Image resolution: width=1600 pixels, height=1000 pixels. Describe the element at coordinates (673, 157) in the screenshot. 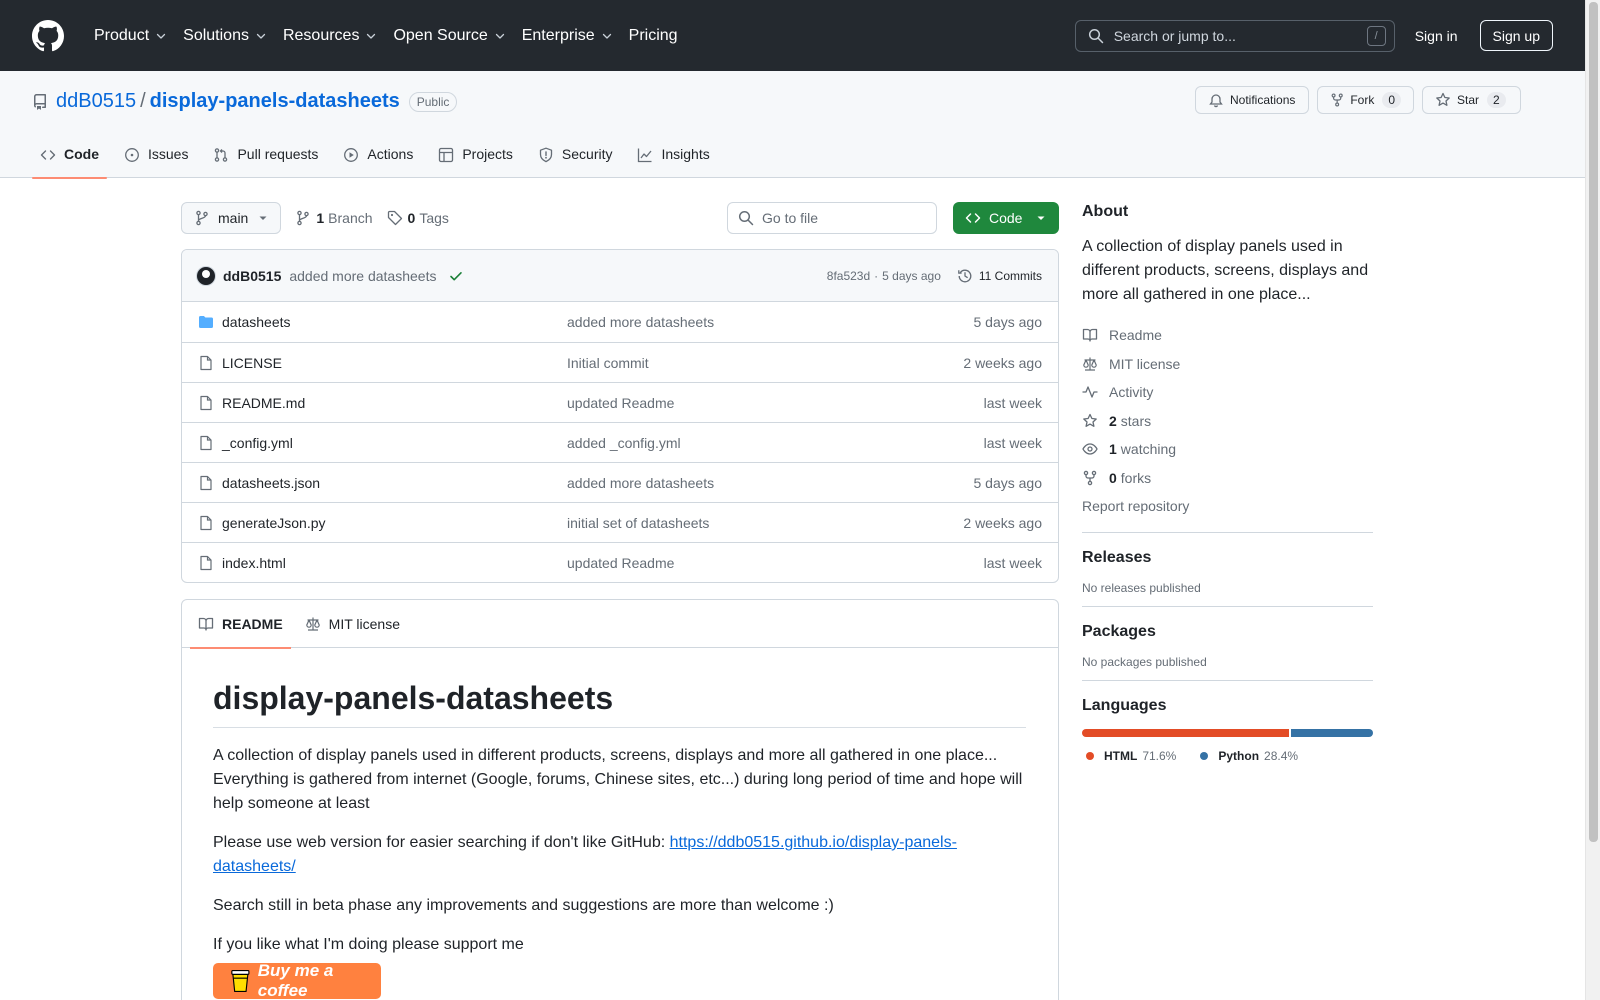

I see `tab-insights: Insights` at that location.